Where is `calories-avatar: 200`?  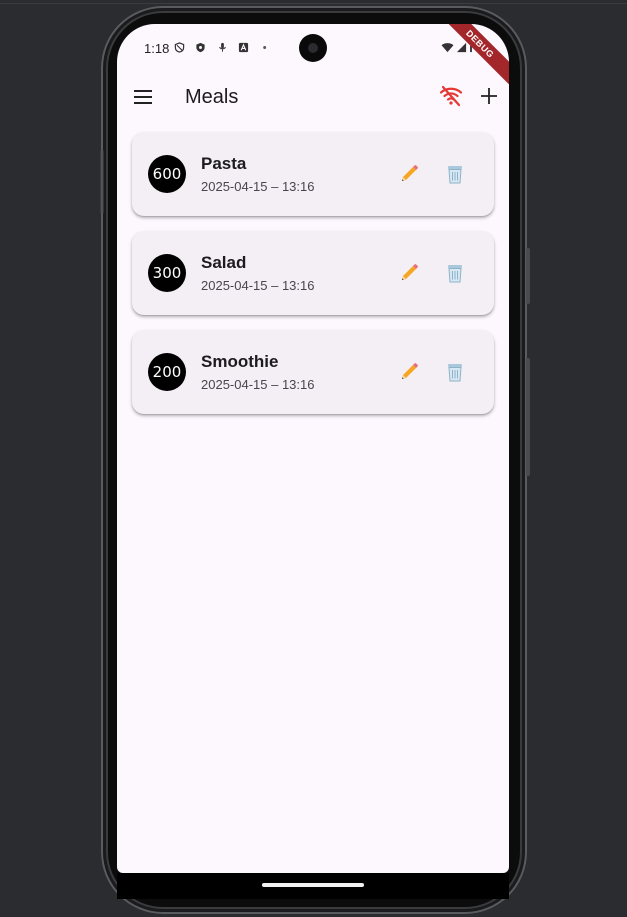 calories-avatar: 200 is located at coordinates (167, 372).